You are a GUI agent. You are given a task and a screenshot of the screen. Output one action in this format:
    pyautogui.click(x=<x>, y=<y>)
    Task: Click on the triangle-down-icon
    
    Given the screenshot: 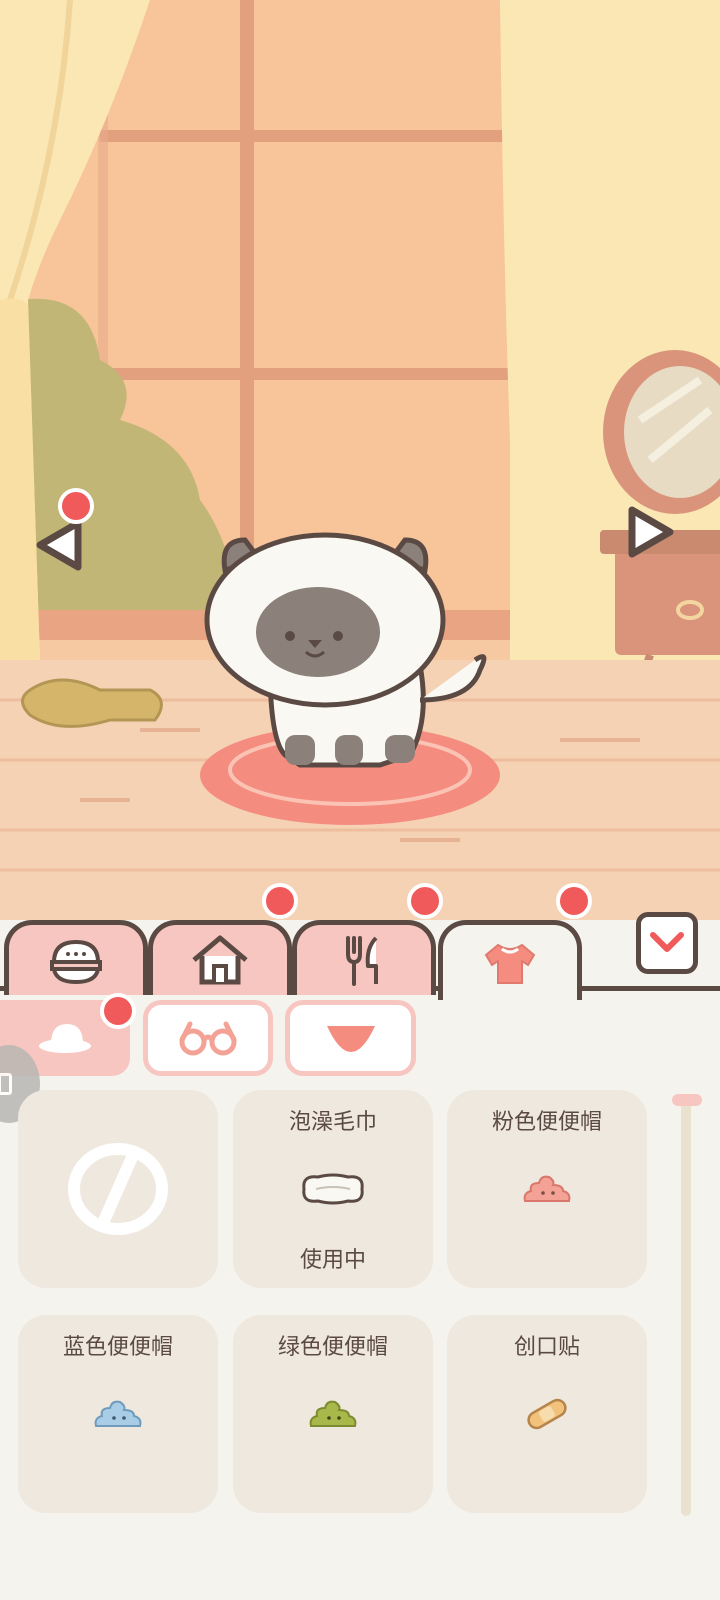 What is the action you would take?
    pyautogui.click(x=350, y=1039)
    